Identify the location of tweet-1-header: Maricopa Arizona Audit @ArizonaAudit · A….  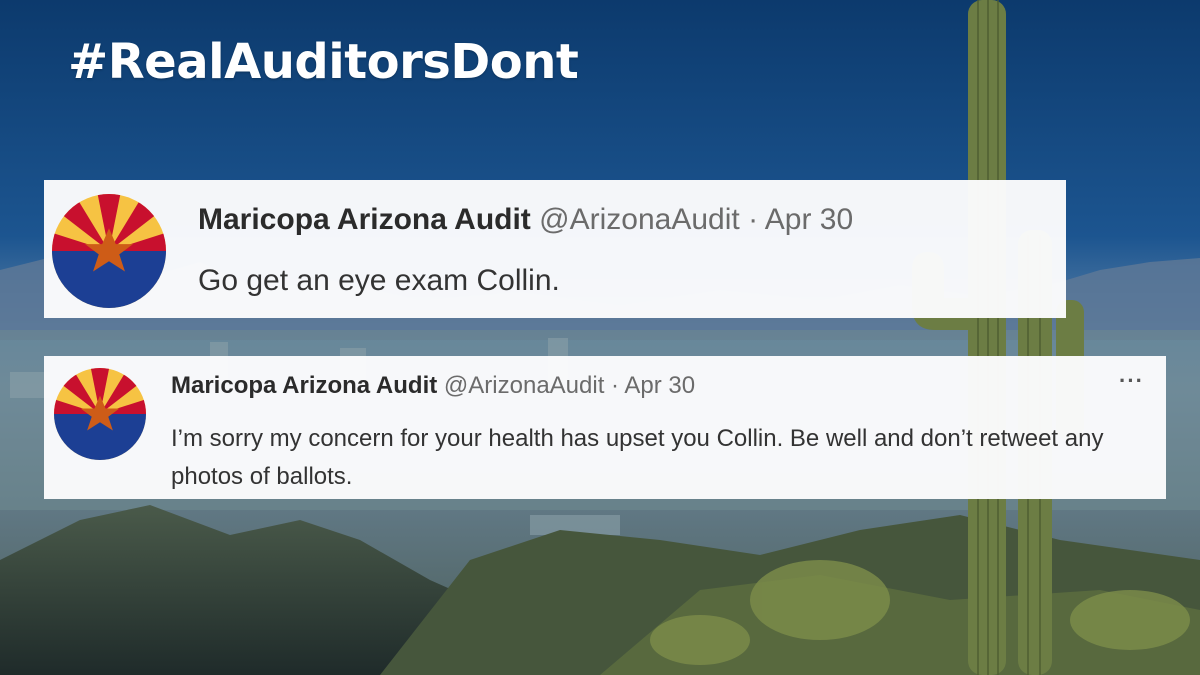
(525, 220).